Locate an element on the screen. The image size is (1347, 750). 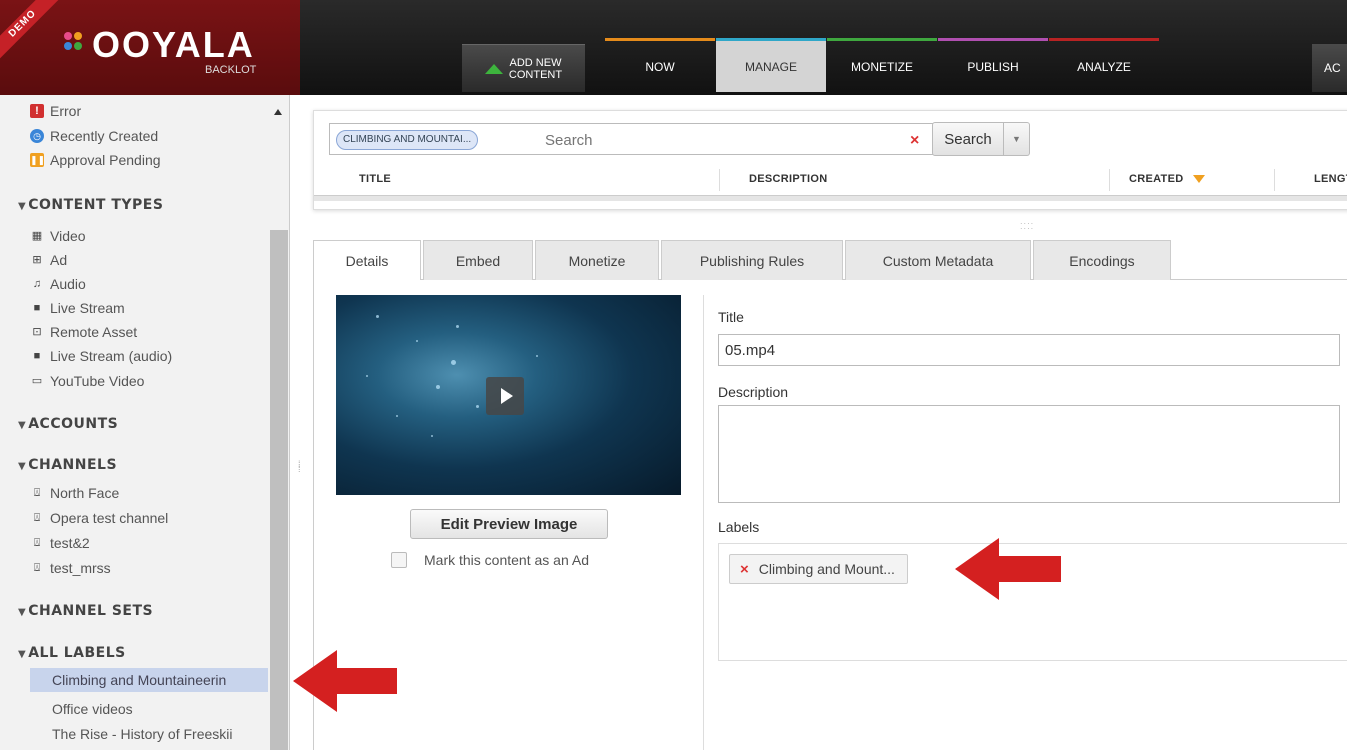
sidebar-item-channel: ⍍ test_mrss is located at coordinates (70, 568).